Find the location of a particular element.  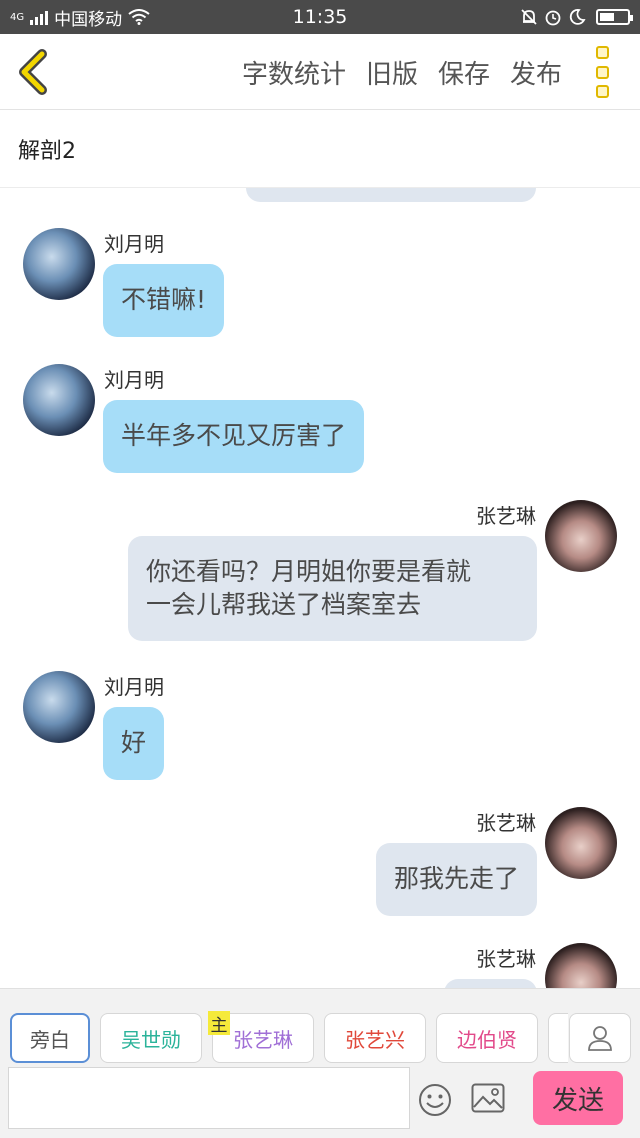

publish-button: 发布 is located at coordinates (536, 72).